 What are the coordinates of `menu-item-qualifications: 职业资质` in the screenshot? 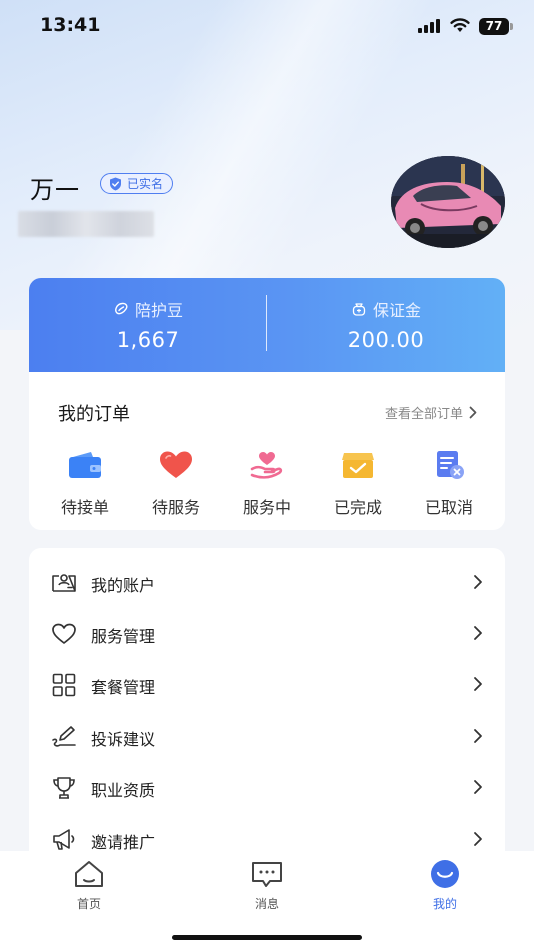 It's located at (267, 788).